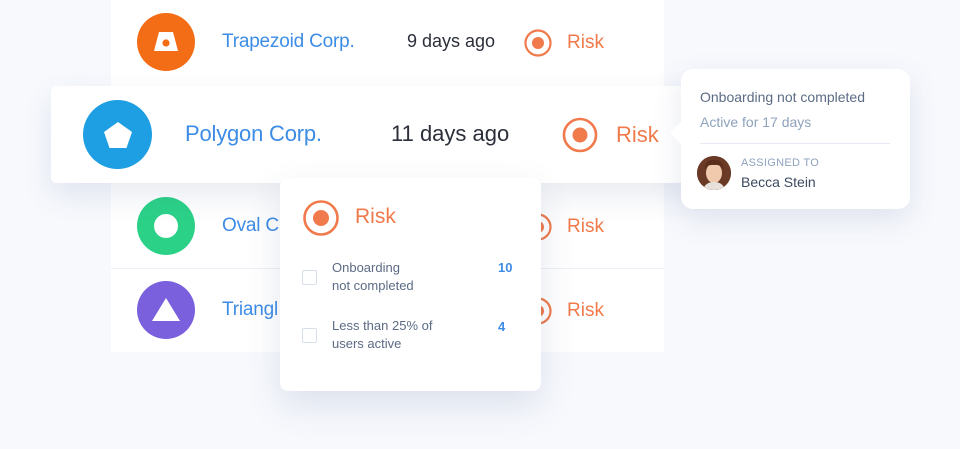  Describe the element at coordinates (250, 226) in the screenshot. I see `company-name-link: Oval C` at that location.